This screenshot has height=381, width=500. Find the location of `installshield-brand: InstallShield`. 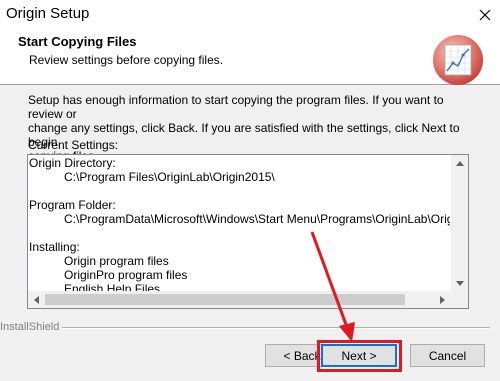

installshield-brand: InstallShield is located at coordinates (30, 327).